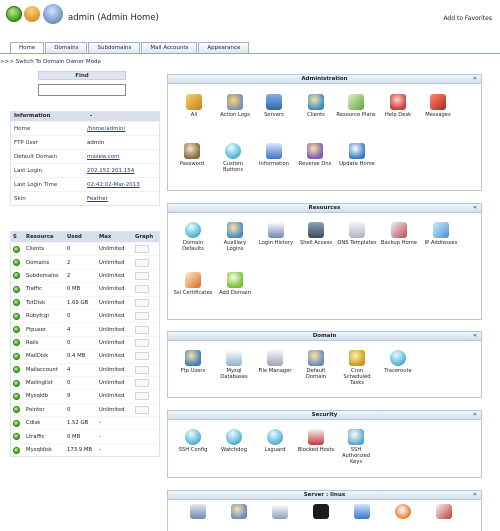  Describe the element at coordinates (110, 171) in the screenshot. I see `info-value-link: 202.152.201.154` at that location.